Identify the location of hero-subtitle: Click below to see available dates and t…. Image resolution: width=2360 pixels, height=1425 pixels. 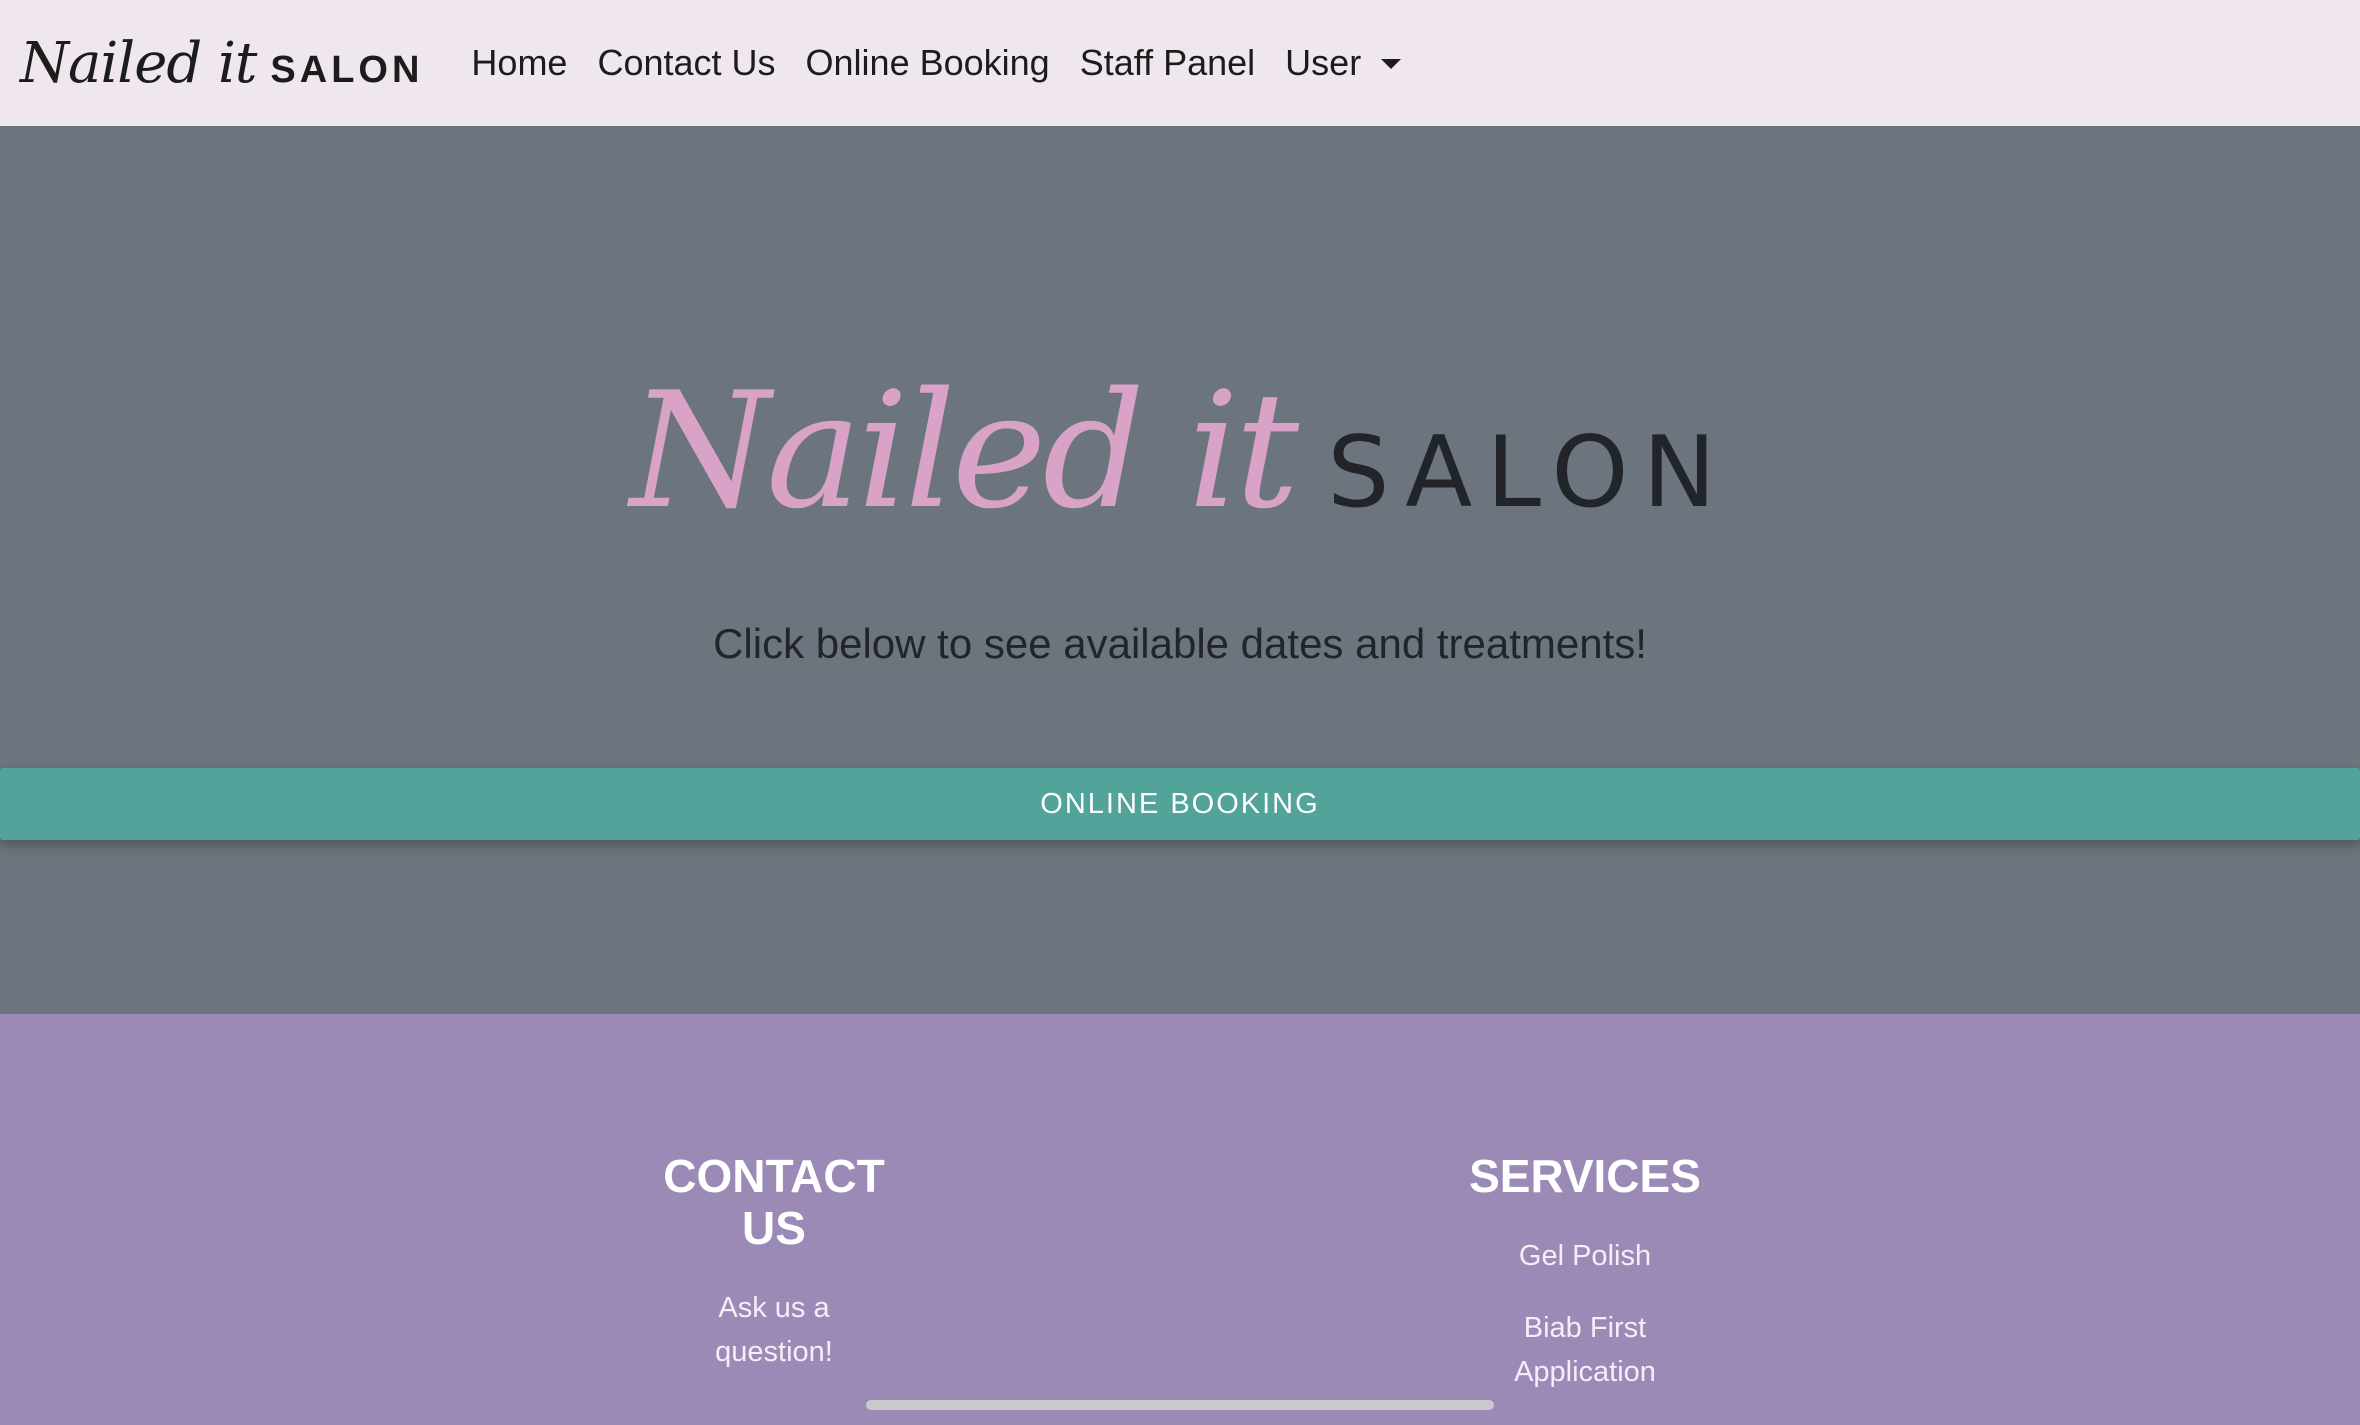
(1180, 643).